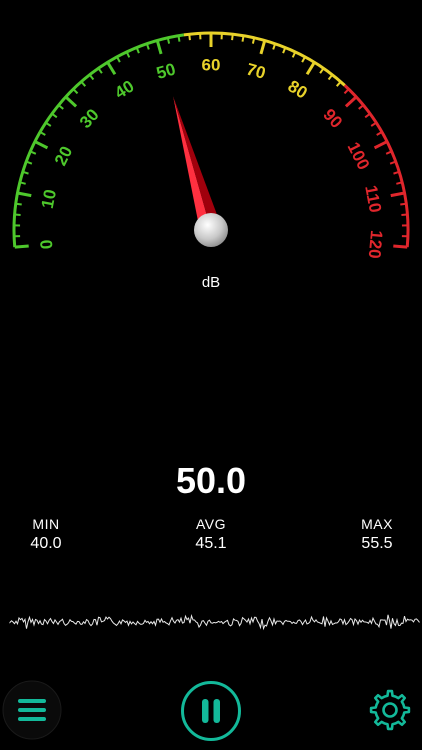  I want to click on unit-label: dB, so click(211, 282).